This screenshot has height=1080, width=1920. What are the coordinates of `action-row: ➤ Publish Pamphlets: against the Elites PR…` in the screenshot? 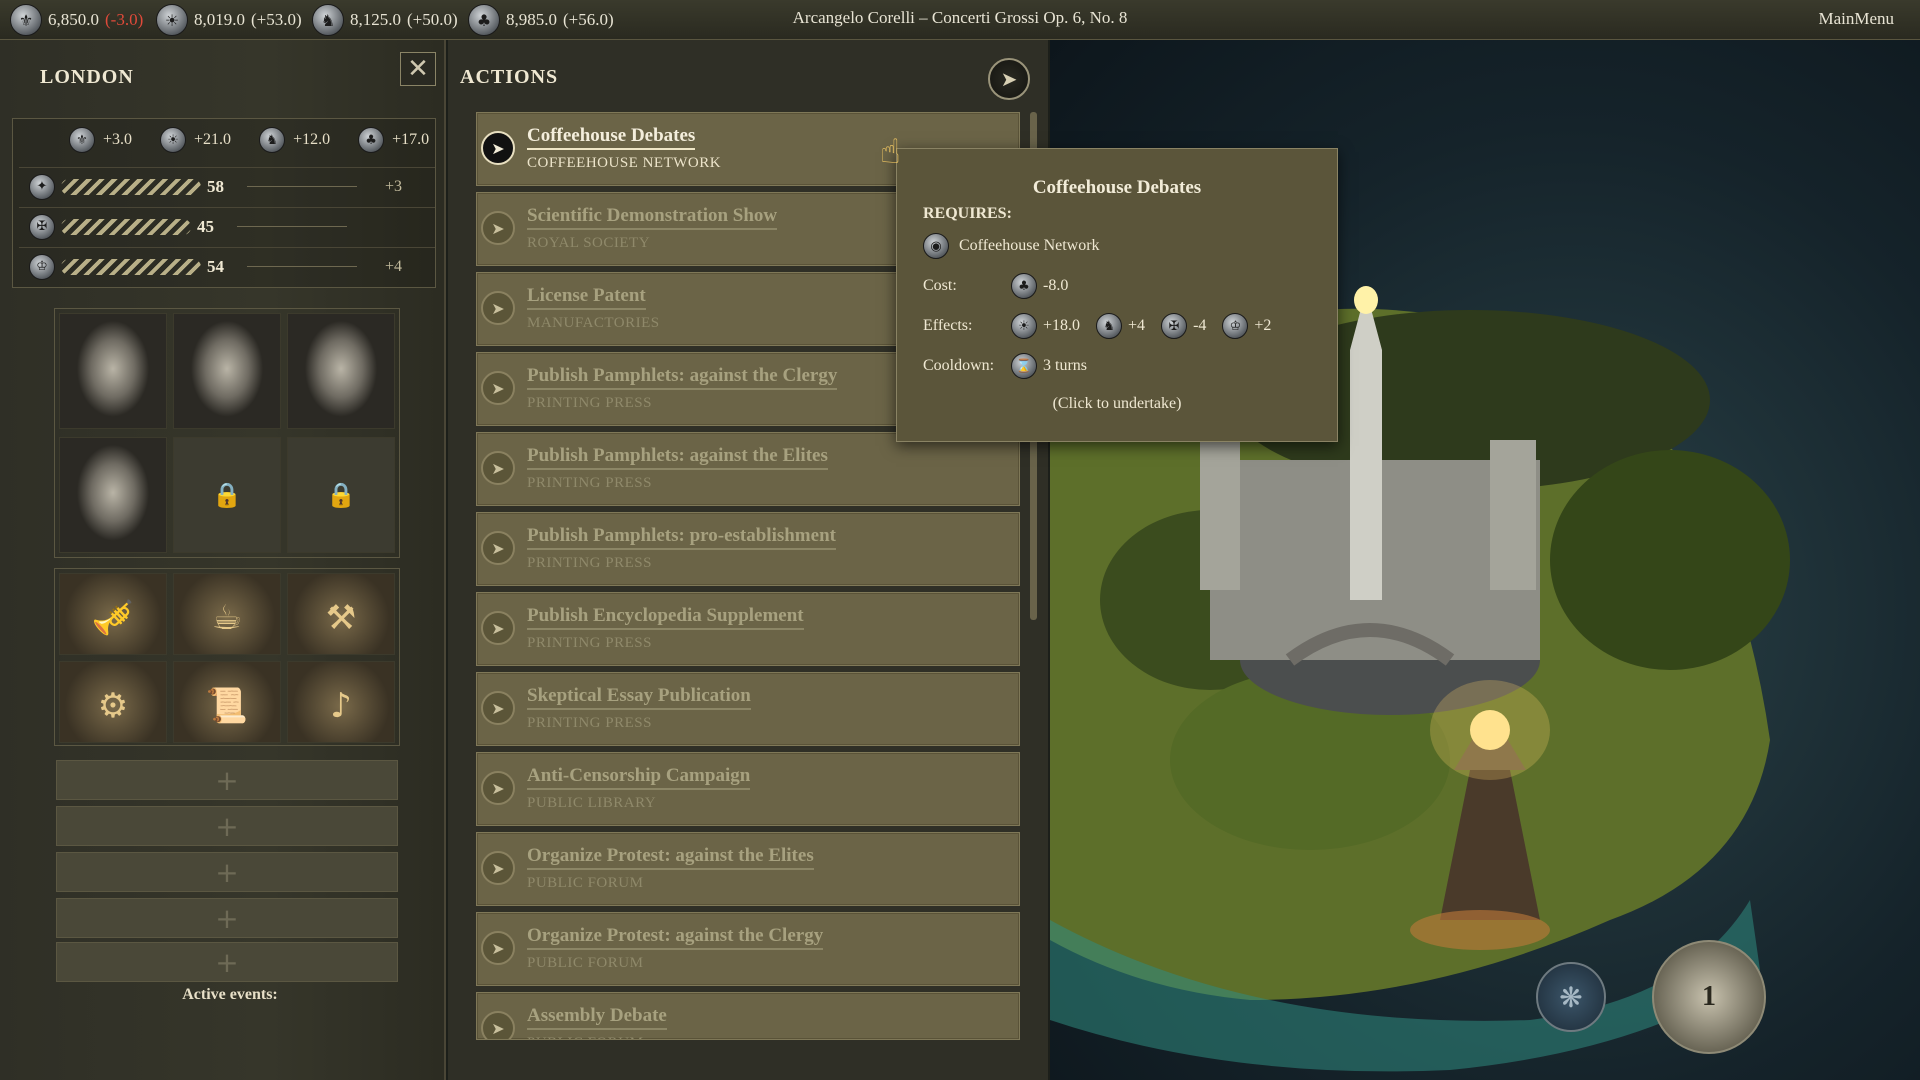 It's located at (748, 469).